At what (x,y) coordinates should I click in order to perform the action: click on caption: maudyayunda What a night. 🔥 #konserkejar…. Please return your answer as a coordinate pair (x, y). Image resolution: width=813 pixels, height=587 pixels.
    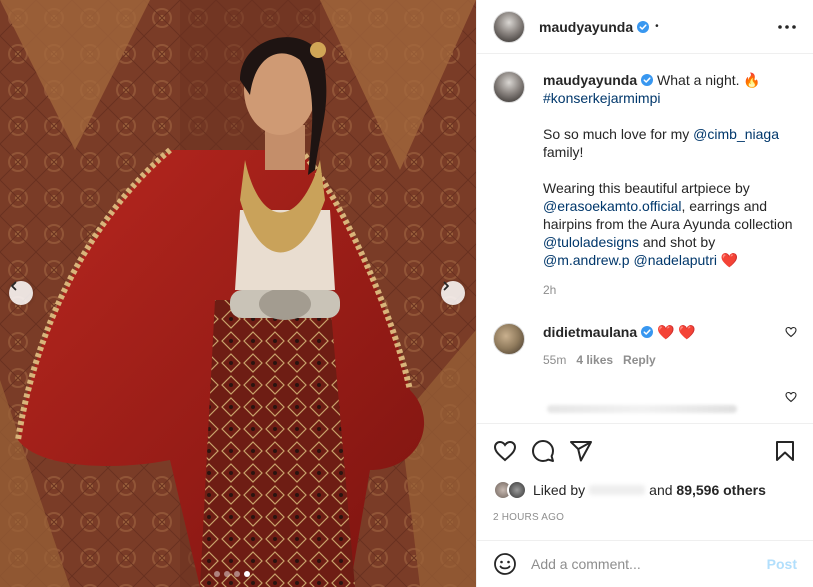
    Looking at the image, I should click on (645, 185).